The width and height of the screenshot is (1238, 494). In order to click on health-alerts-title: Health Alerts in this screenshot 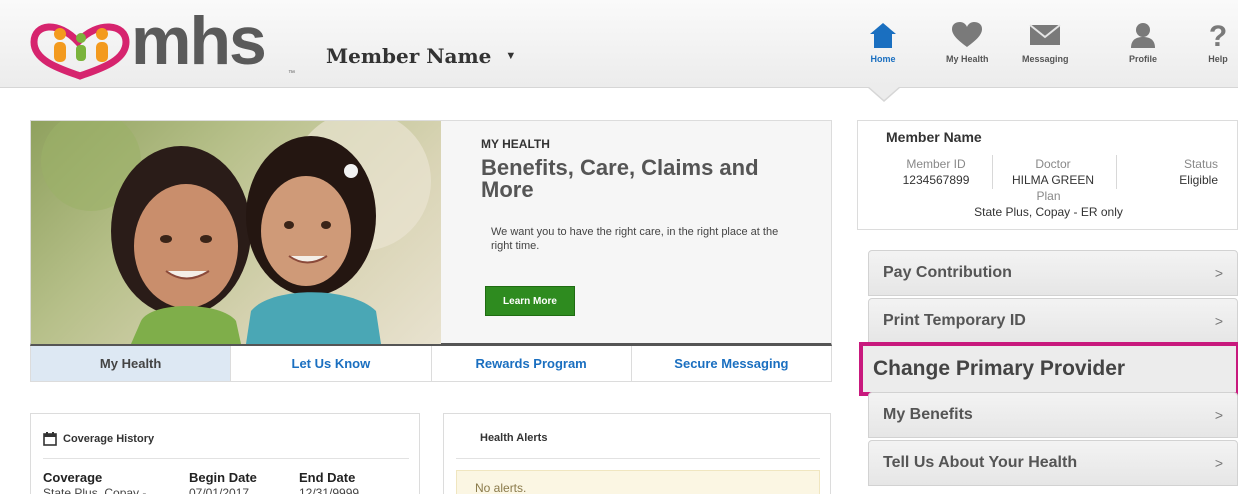, I will do `click(514, 438)`.